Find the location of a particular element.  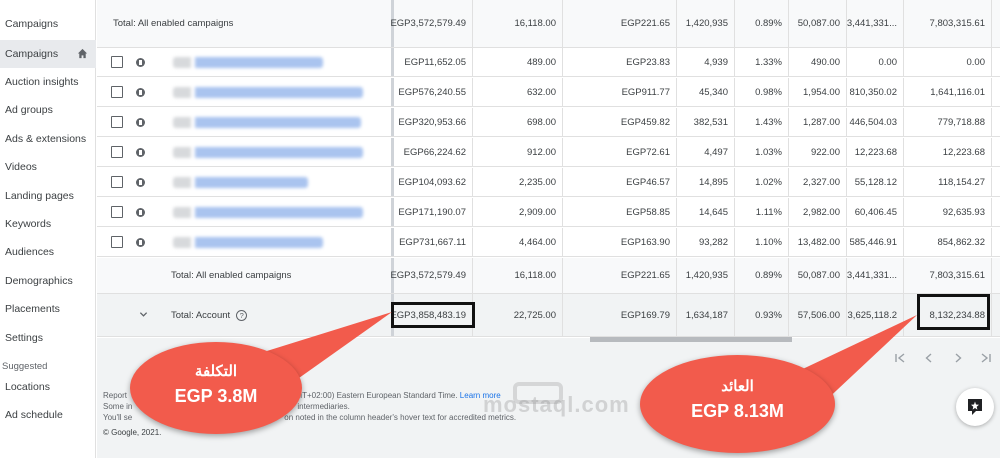

return-callout-title: العائد is located at coordinates (737, 386).